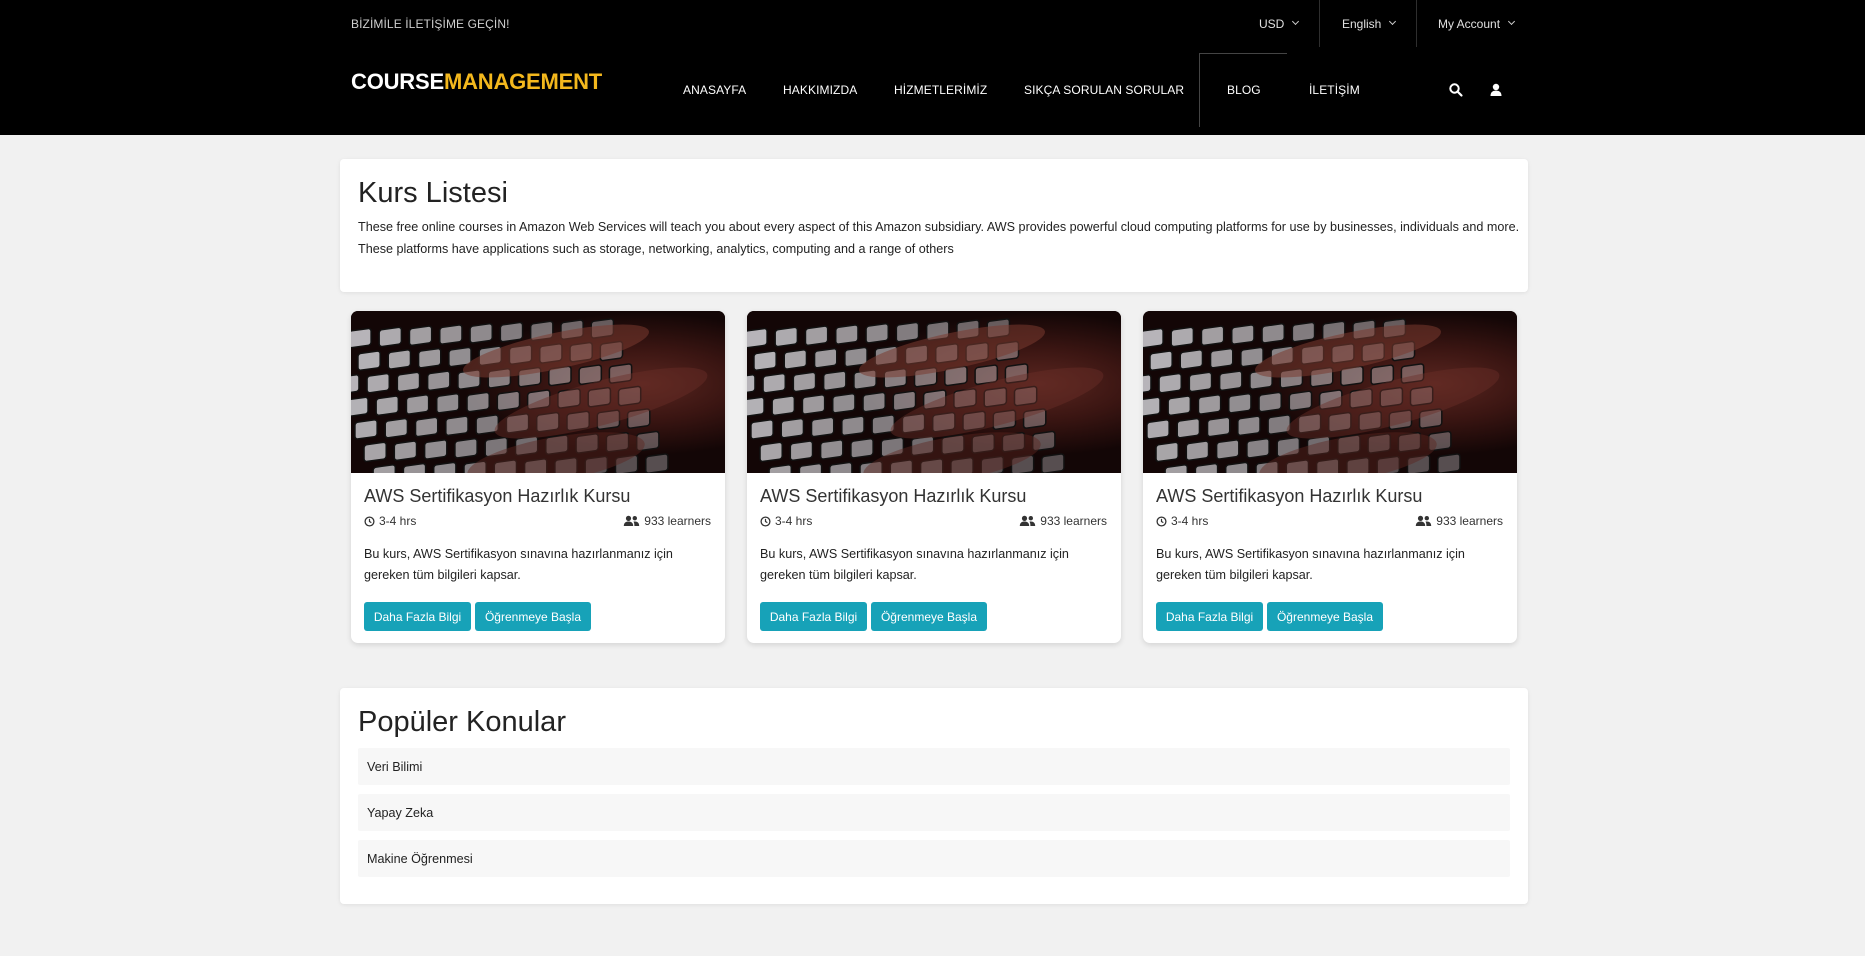 The height and width of the screenshot is (956, 1865). Describe the element at coordinates (820, 90) in the screenshot. I see `nav-item-hakkimizda: HAKKIMIZDA` at that location.